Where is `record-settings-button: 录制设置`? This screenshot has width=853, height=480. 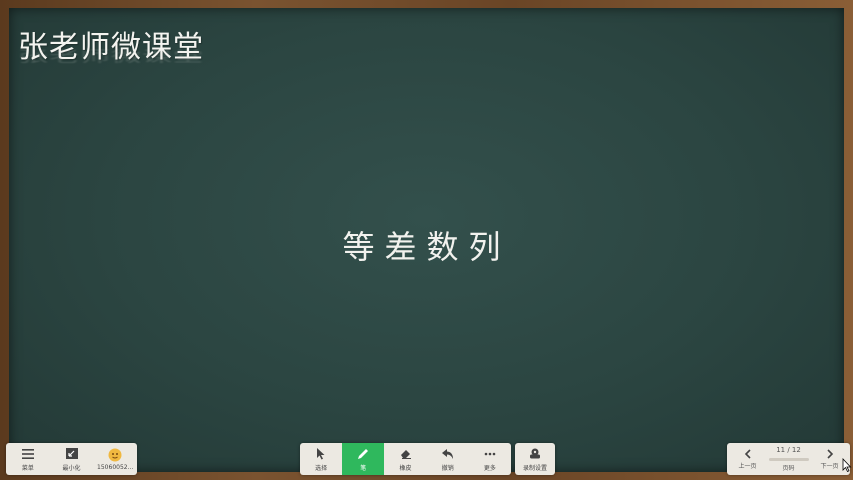 record-settings-button: 录制设置 is located at coordinates (535, 459).